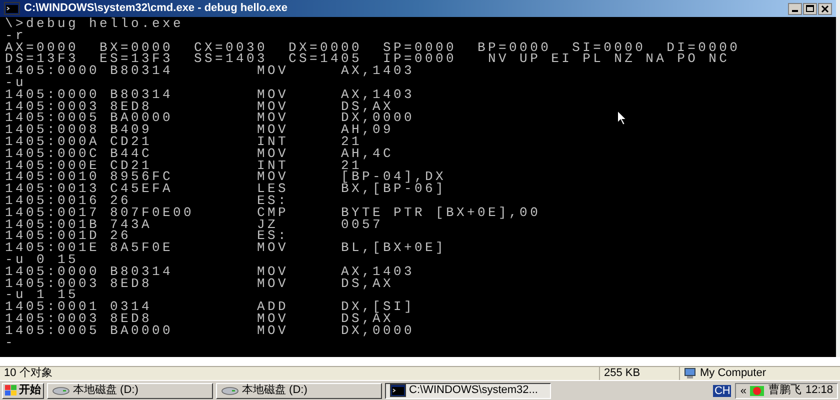 Image resolution: width=840 pixels, height=400 pixels. Describe the element at coordinates (199, 130) in the screenshot. I see `console-line: 1405:0008 B409 MOV AH,09` at that location.